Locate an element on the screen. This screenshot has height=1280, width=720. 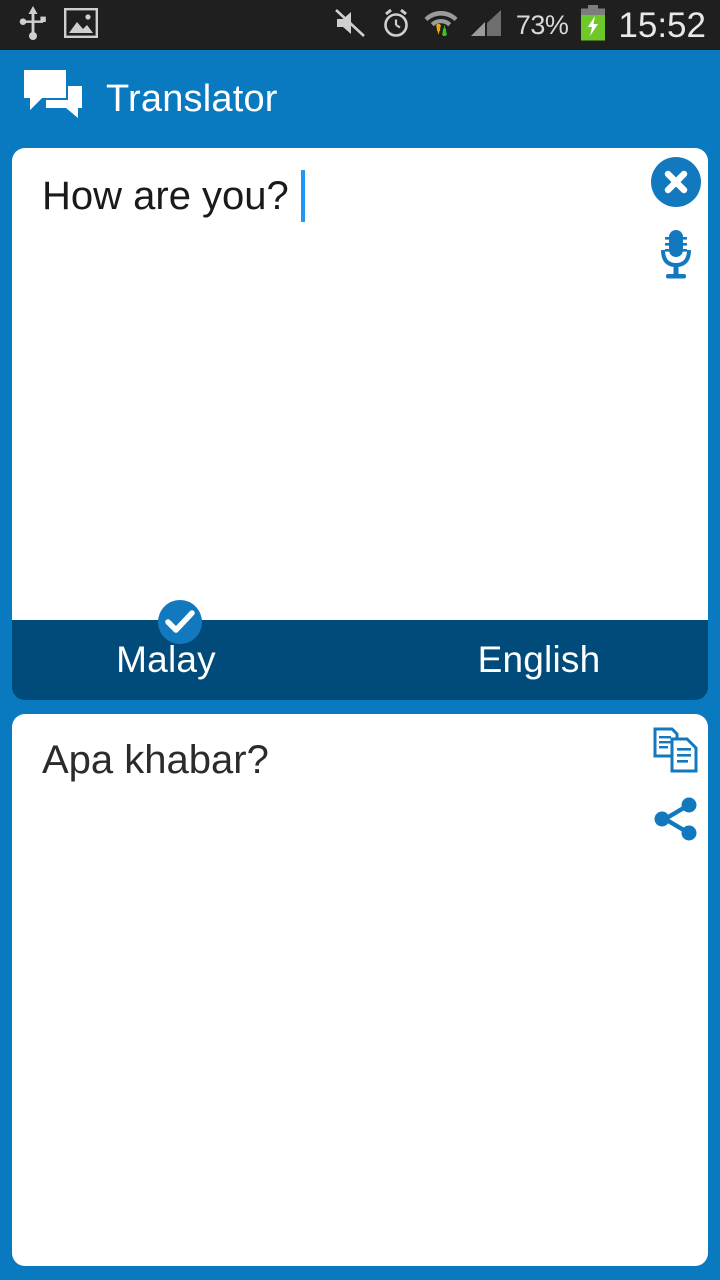
status-bar: 73% 15:52 is located at coordinates (360, 25).